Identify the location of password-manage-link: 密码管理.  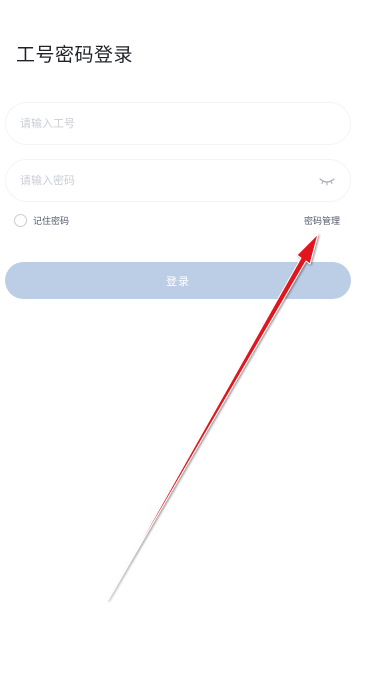
(322, 220).